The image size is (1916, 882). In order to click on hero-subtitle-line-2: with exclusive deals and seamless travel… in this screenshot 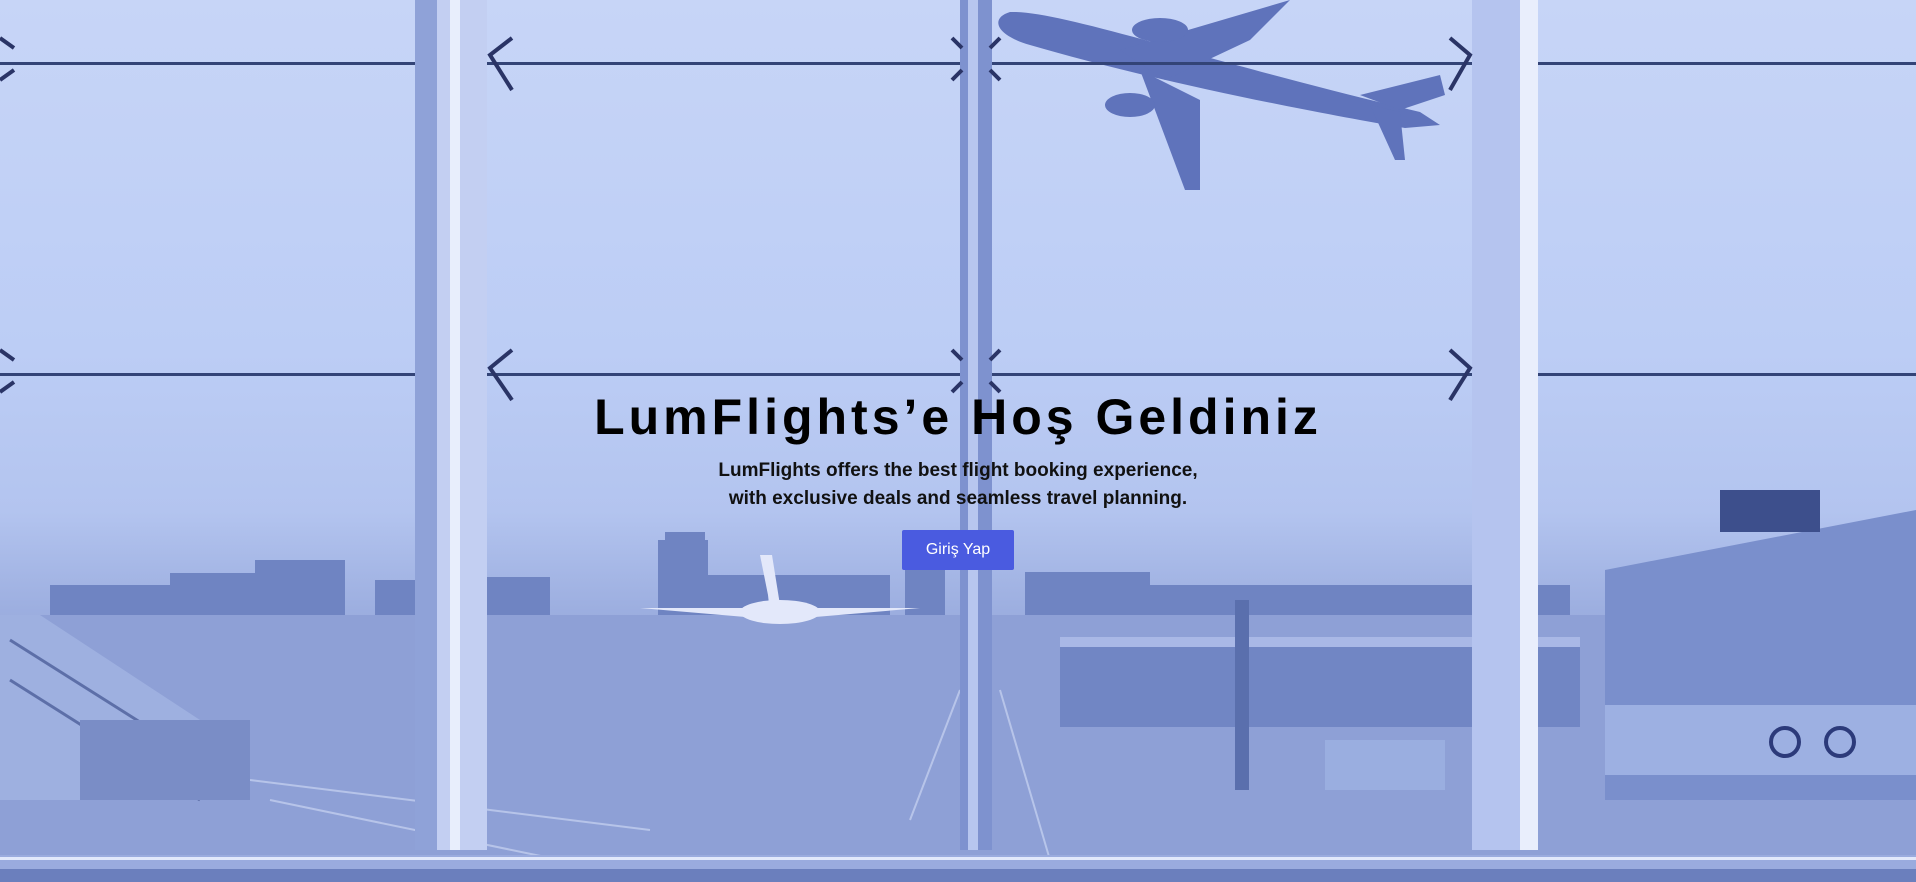, I will do `click(958, 498)`.